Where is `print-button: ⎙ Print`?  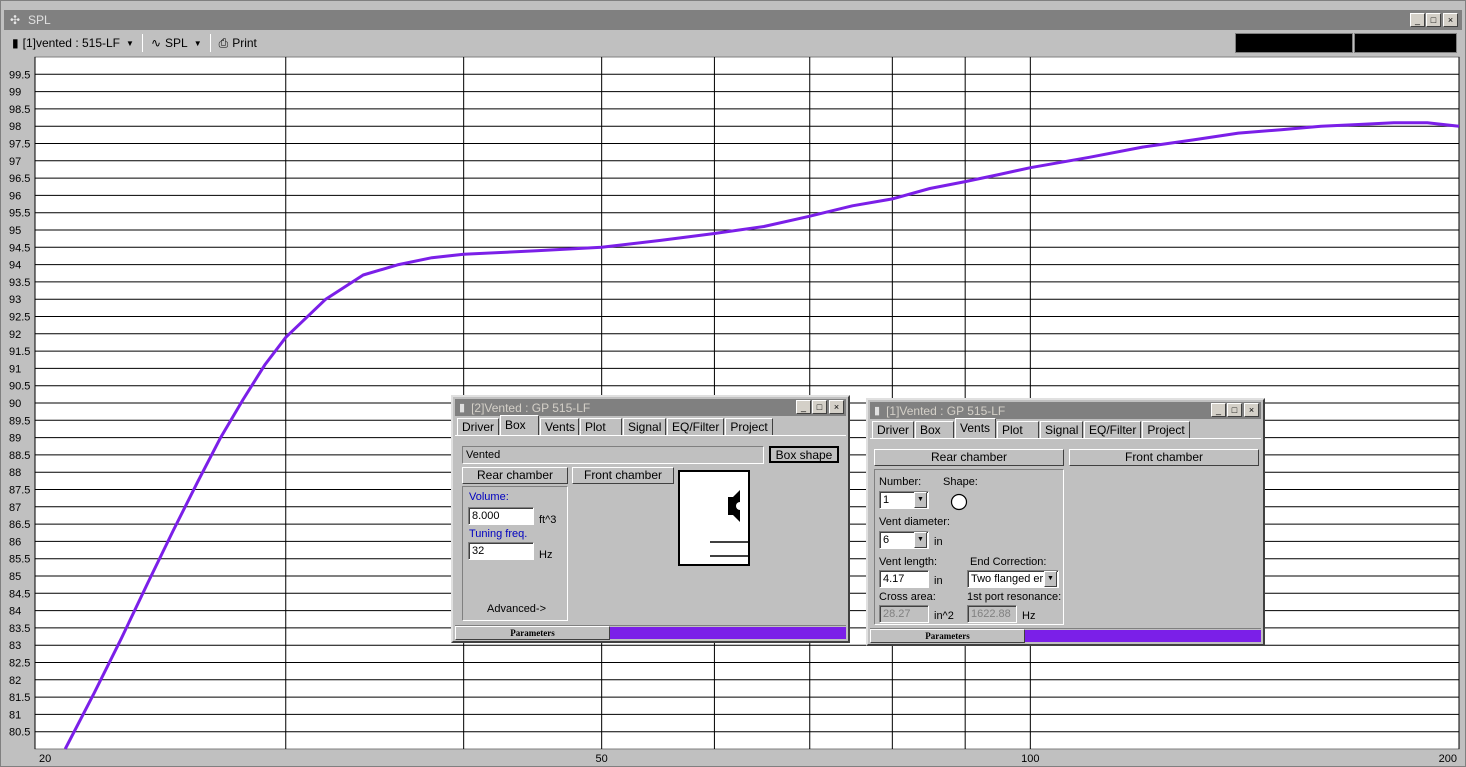
print-button: ⎙ Print is located at coordinates (238, 43).